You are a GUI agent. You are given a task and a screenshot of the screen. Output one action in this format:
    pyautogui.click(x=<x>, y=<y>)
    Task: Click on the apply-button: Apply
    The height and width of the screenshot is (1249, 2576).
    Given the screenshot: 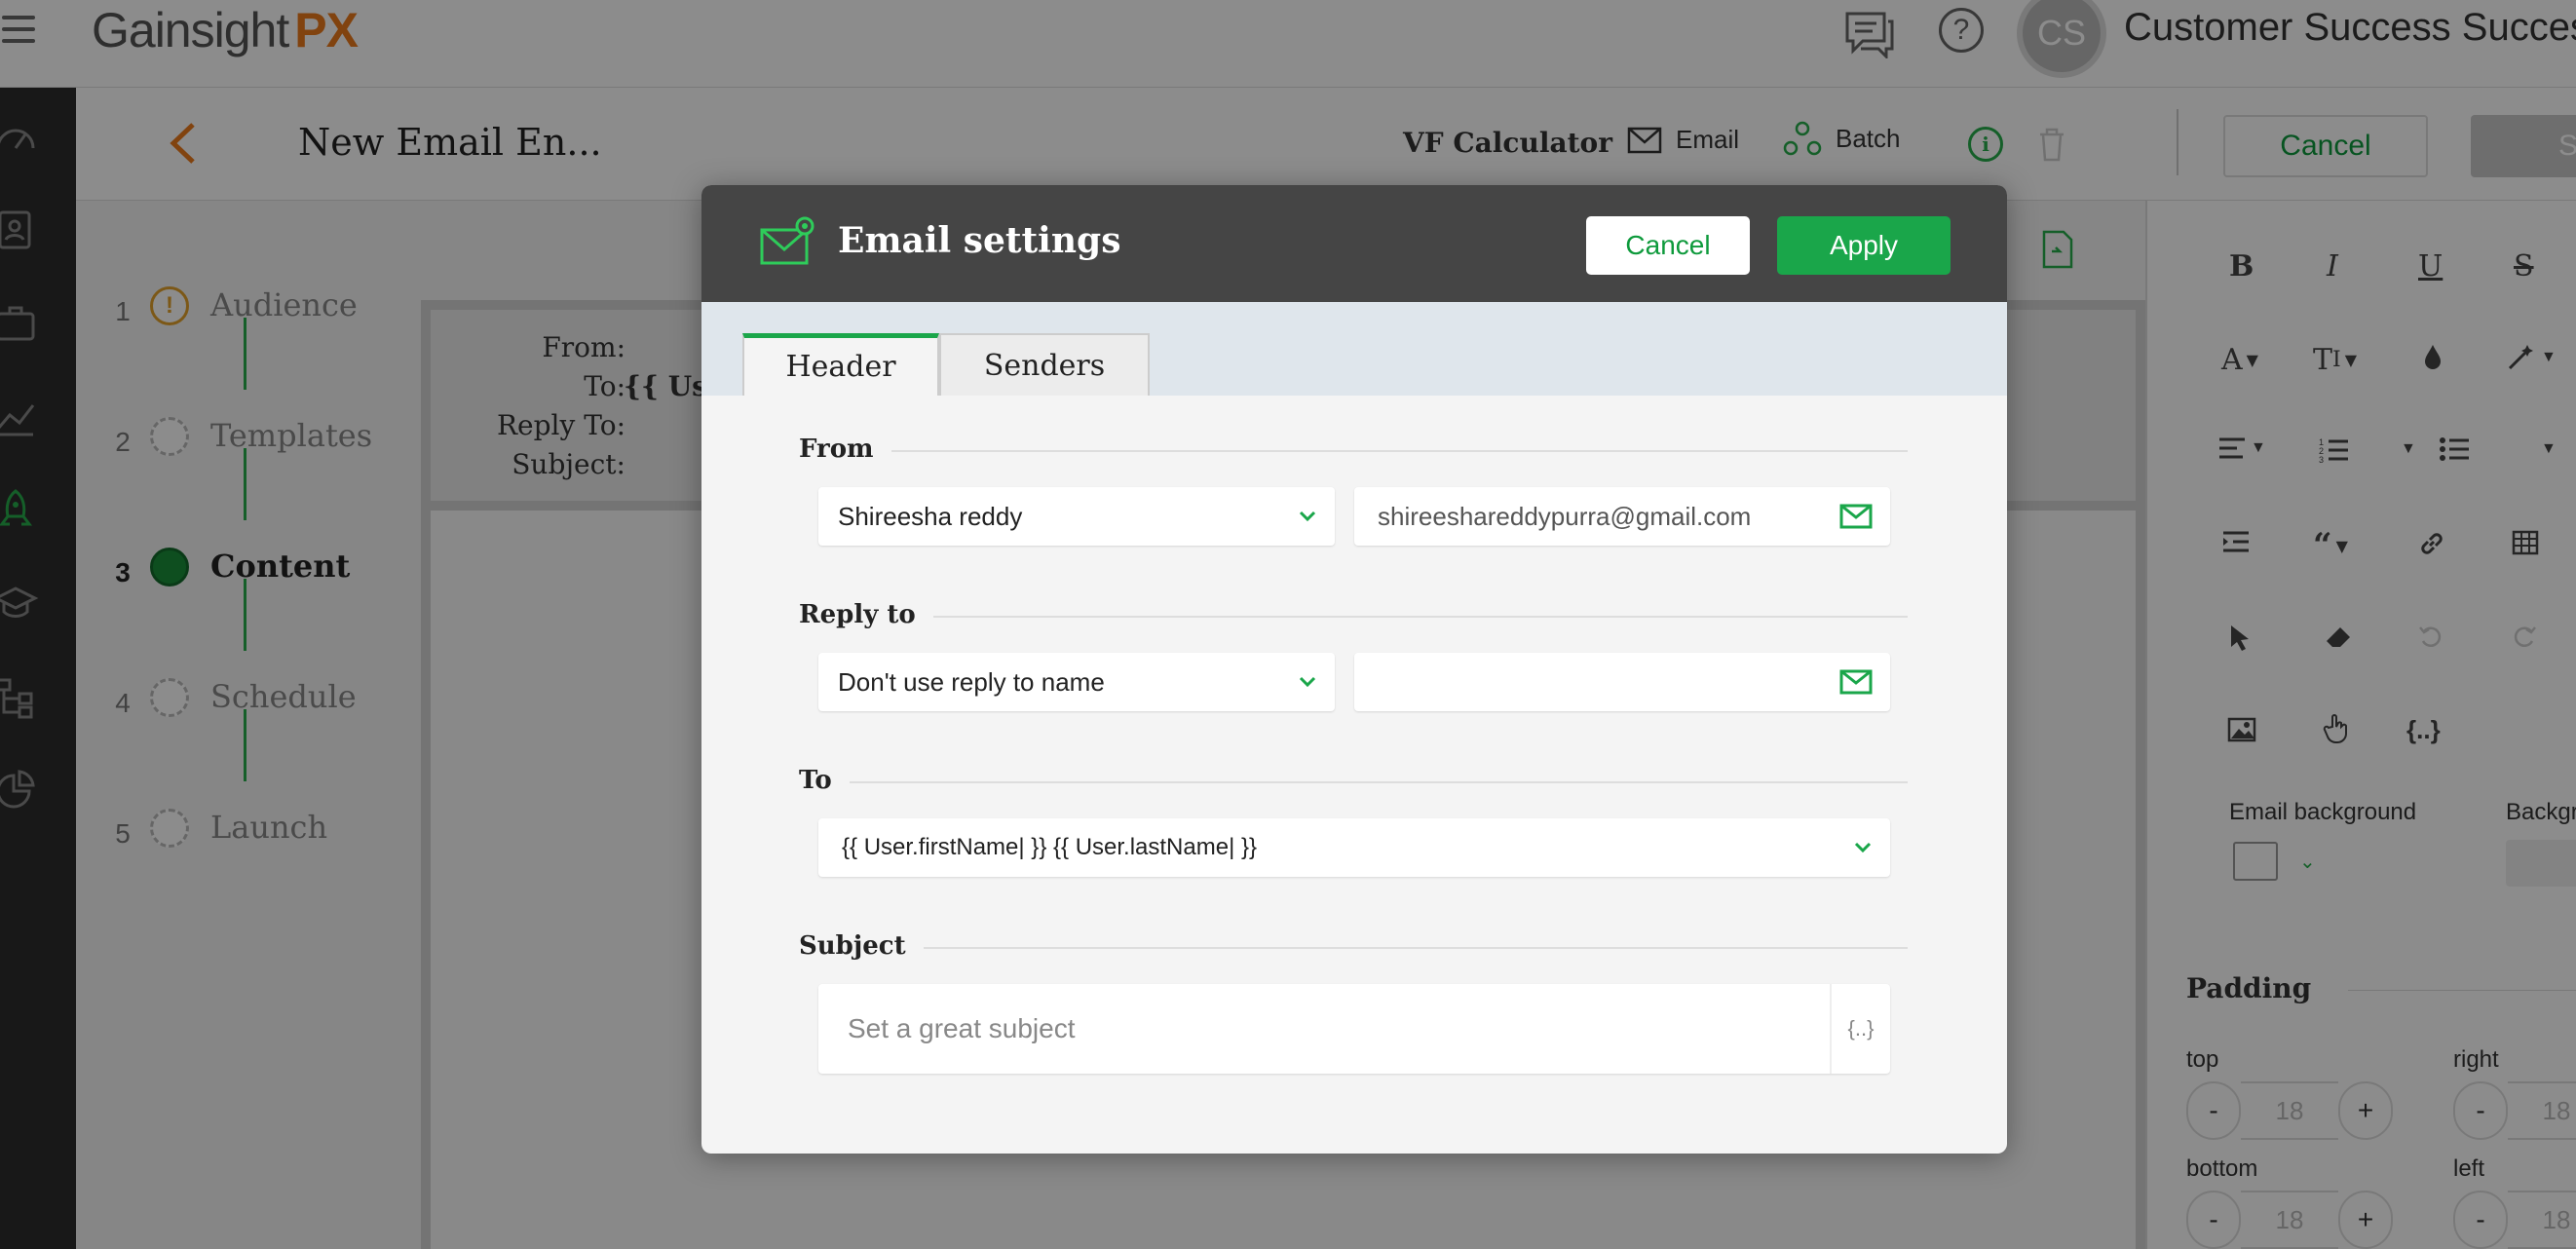 What is the action you would take?
    pyautogui.click(x=1864, y=245)
    